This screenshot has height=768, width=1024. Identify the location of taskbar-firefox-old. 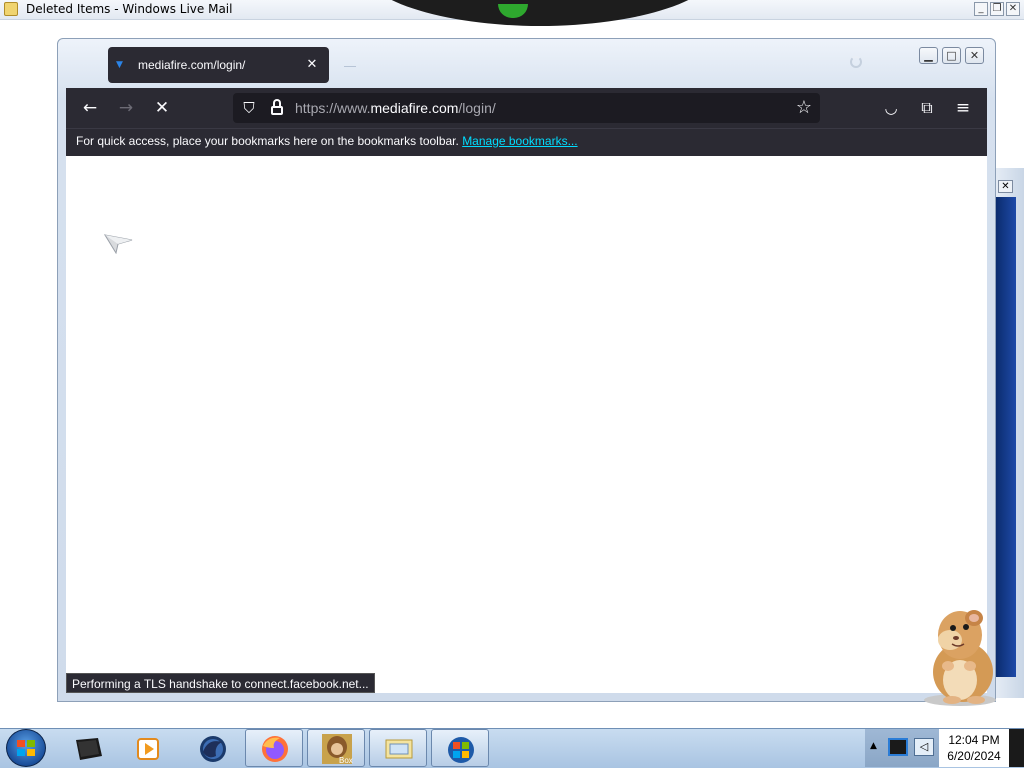
(213, 748).